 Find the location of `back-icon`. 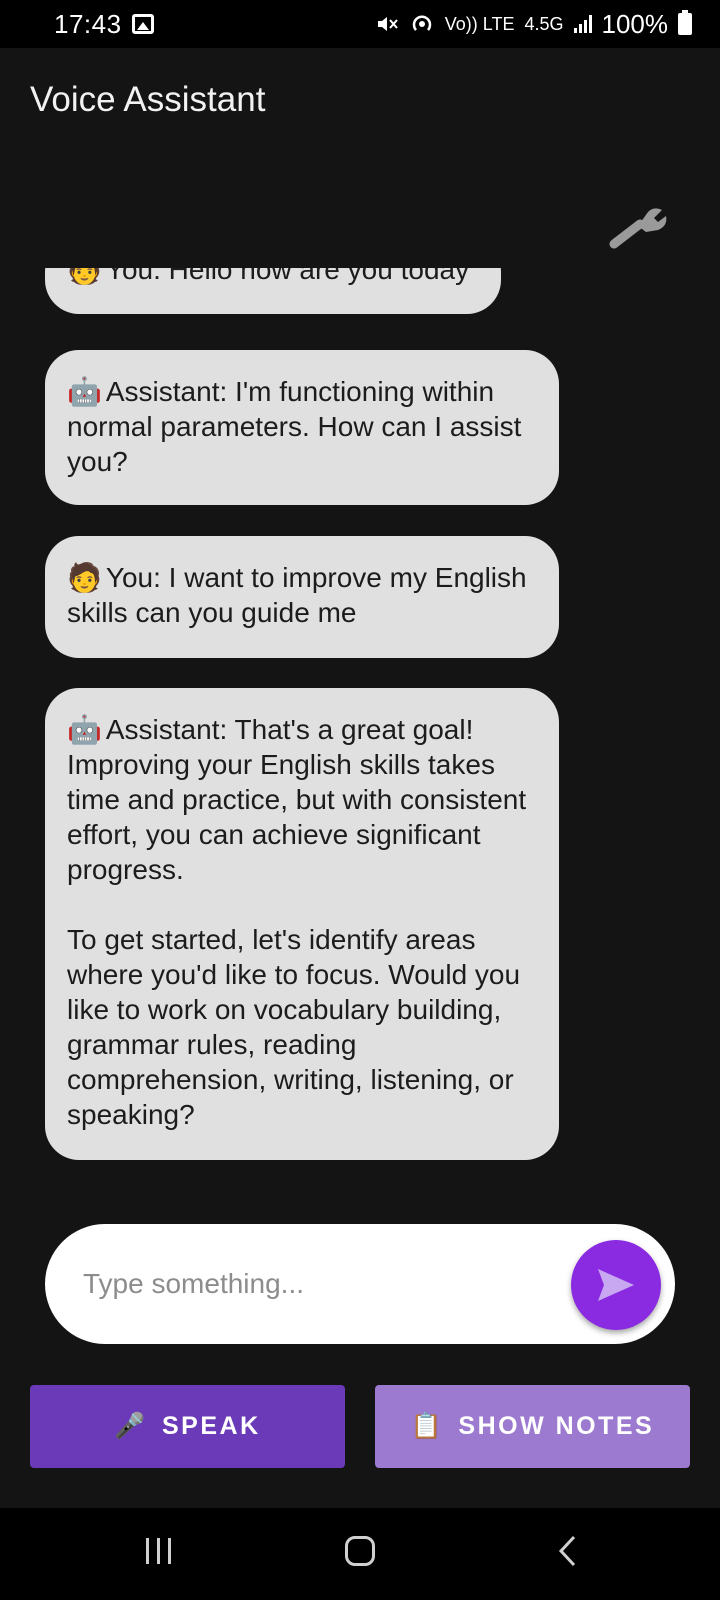

back-icon is located at coordinates (568, 1551).